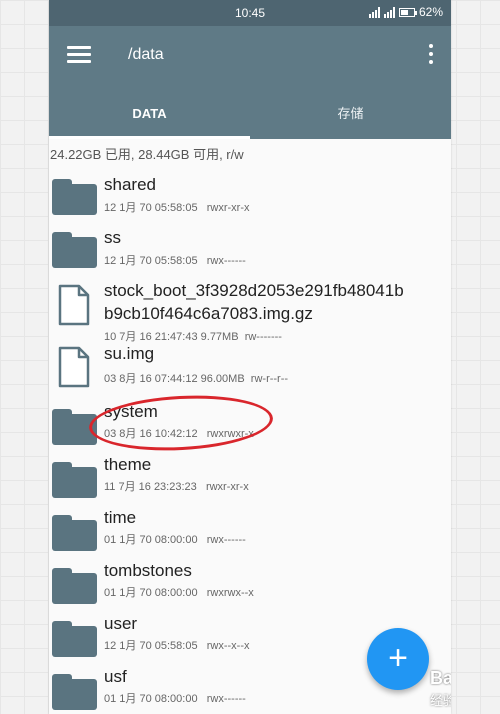  I want to click on item-meta: 12 1月 70 05:58:05 rwxr-xr-x, so click(177, 207).